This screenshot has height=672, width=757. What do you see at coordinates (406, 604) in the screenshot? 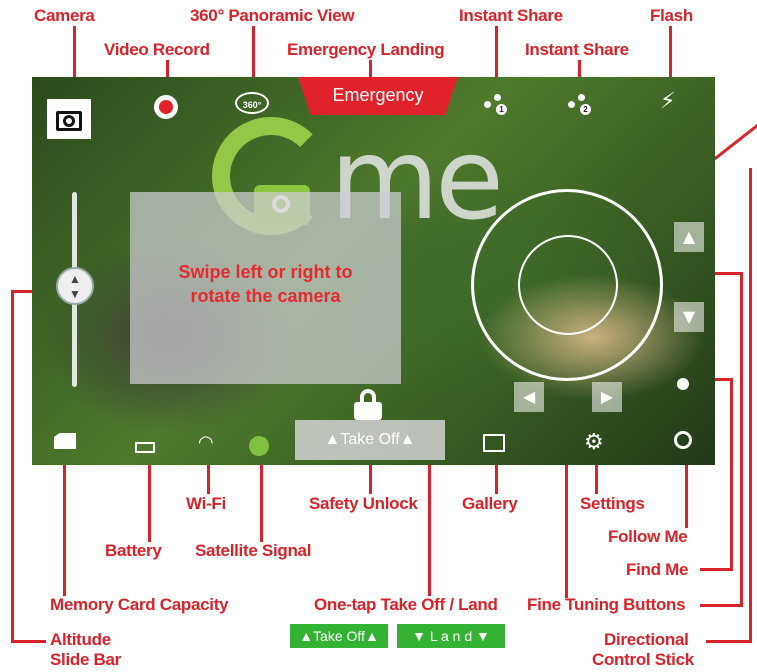
I see `one-tap-callout: One-tap Take Off / Land` at bounding box center [406, 604].